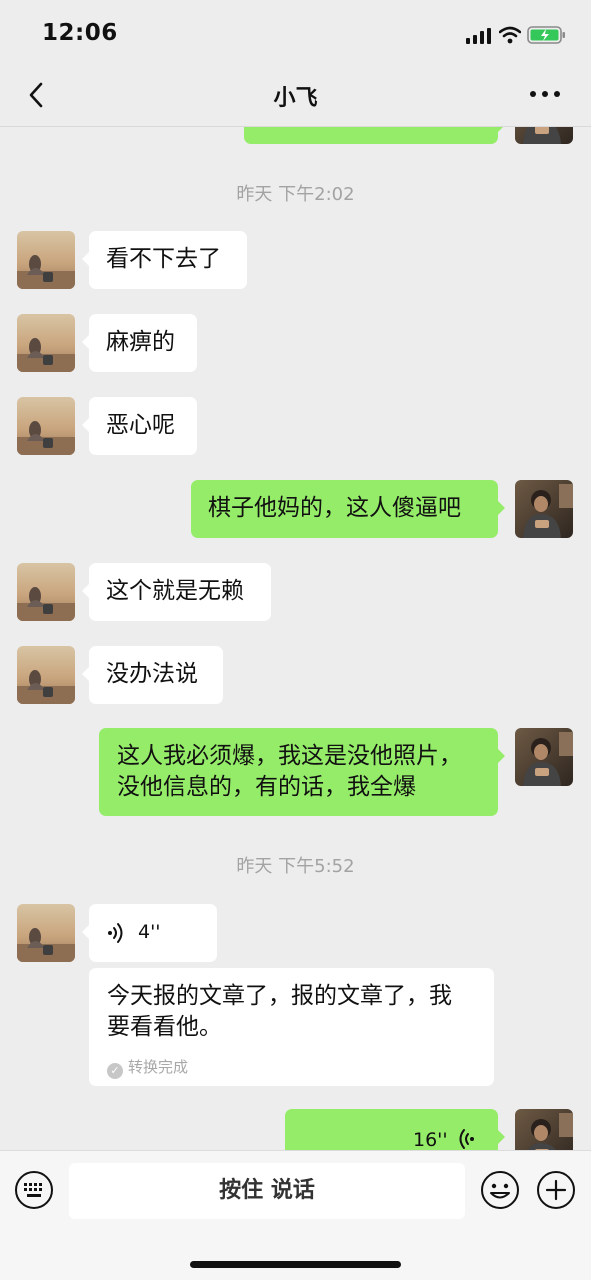 This screenshot has width=591, height=1280. Describe the element at coordinates (500, 1190) in the screenshot. I see `emoji-icon` at that location.